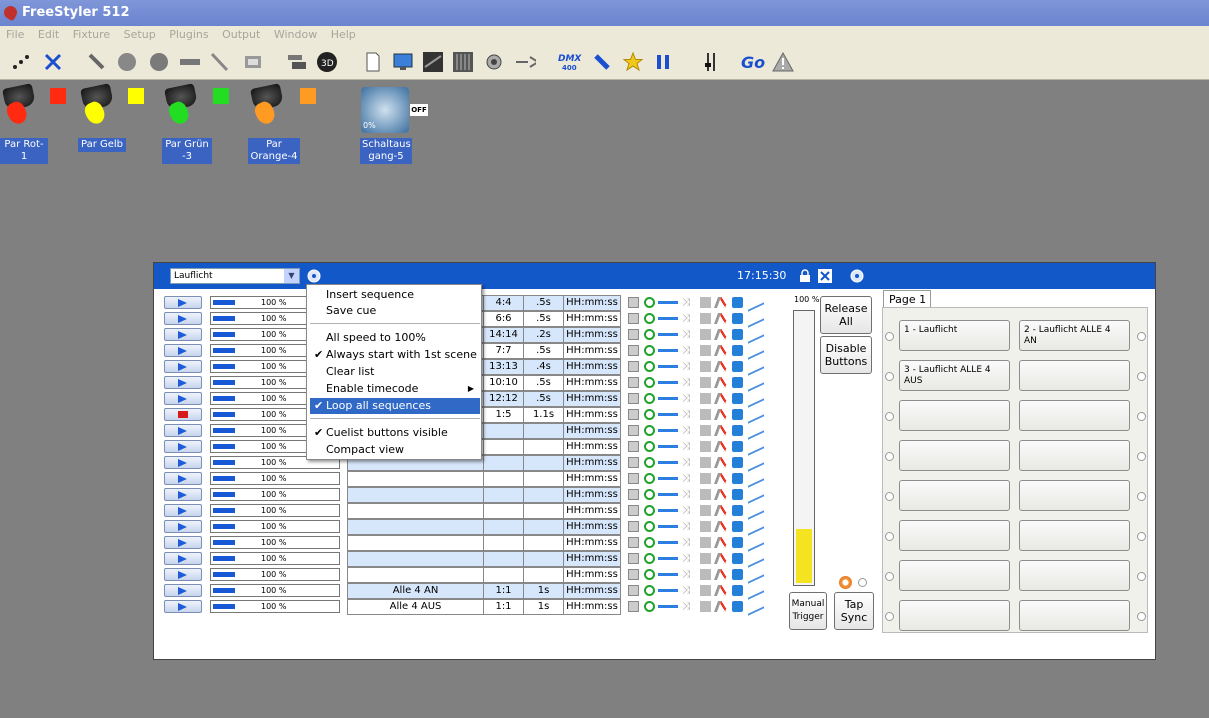  Describe the element at coordinates (543, 607) in the screenshot. I see `cue-cell-b: 1s` at that location.